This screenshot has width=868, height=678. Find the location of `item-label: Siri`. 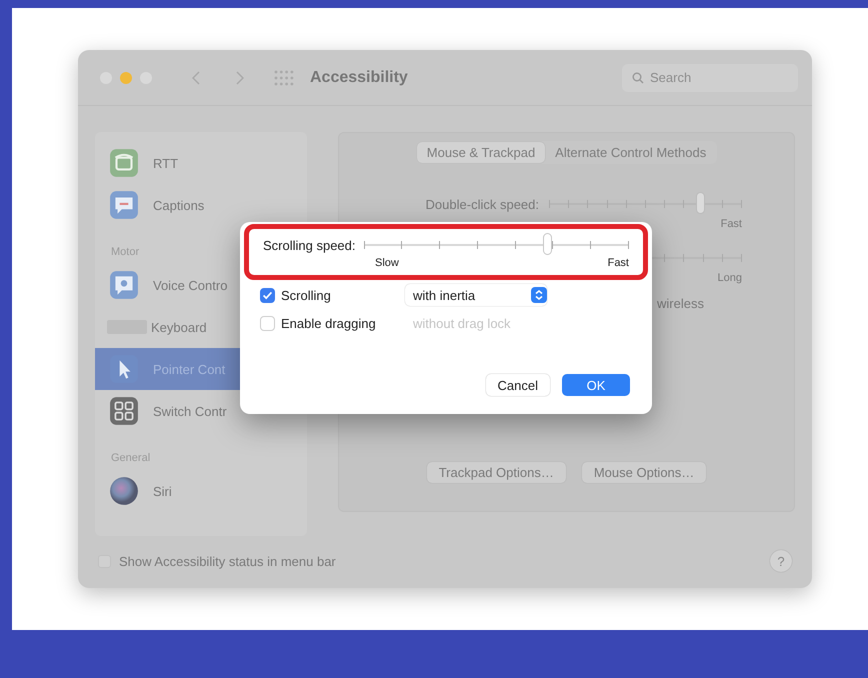

item-label: Siri is located at coordinates (162, 491).